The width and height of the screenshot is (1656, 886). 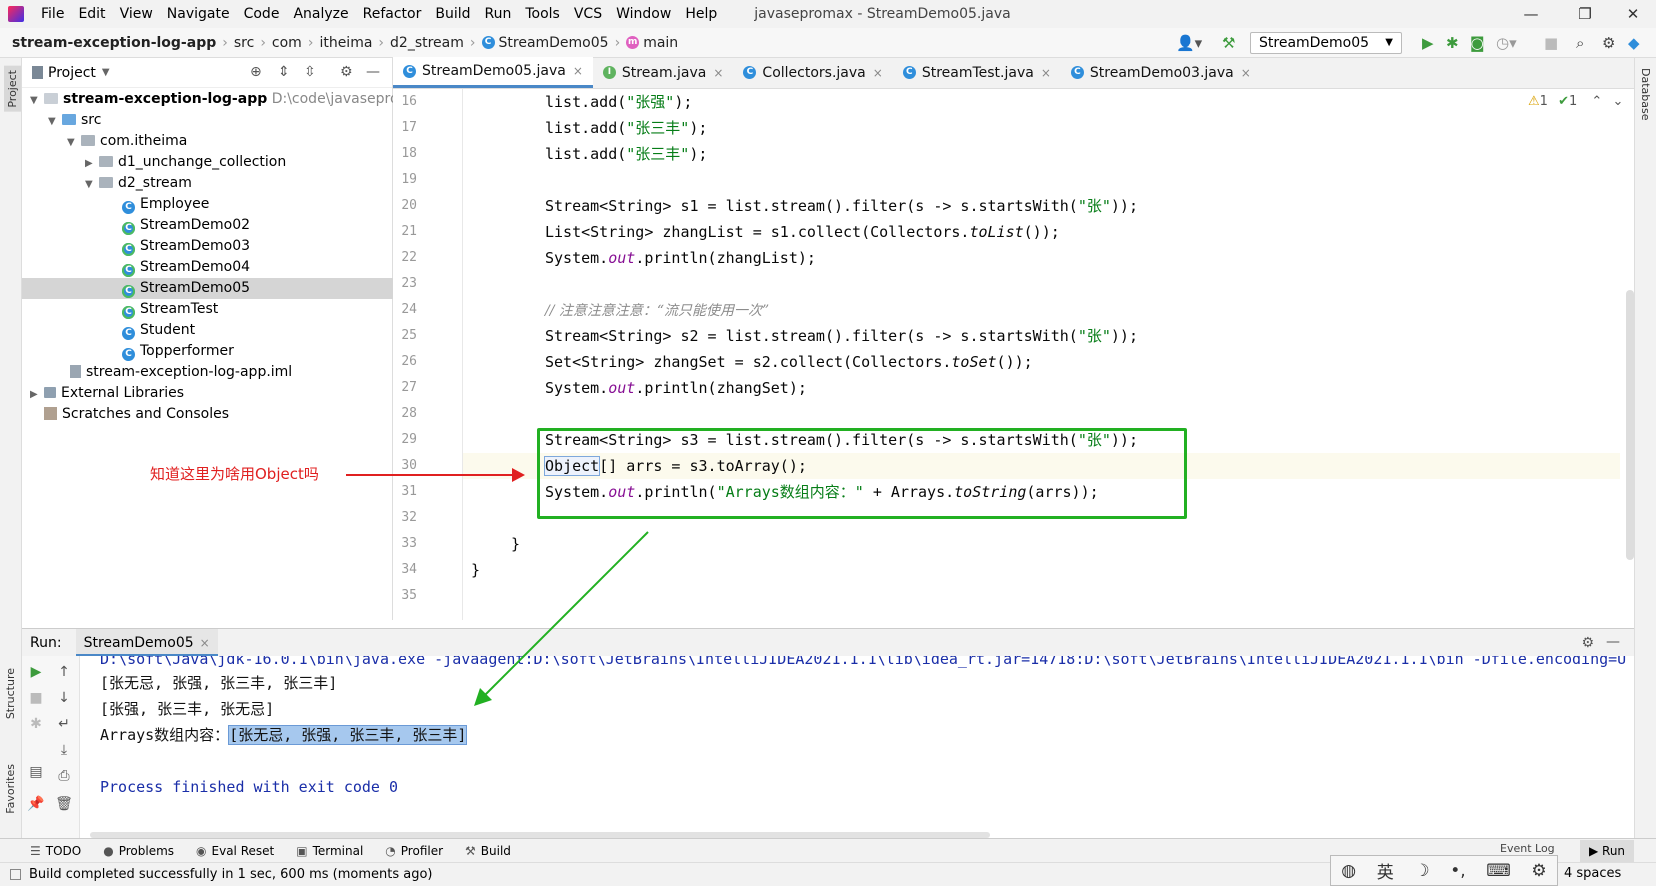 I want to click on tab-streamdemo05: C StreamDemo05.java ×, so click(x=493, y=72).